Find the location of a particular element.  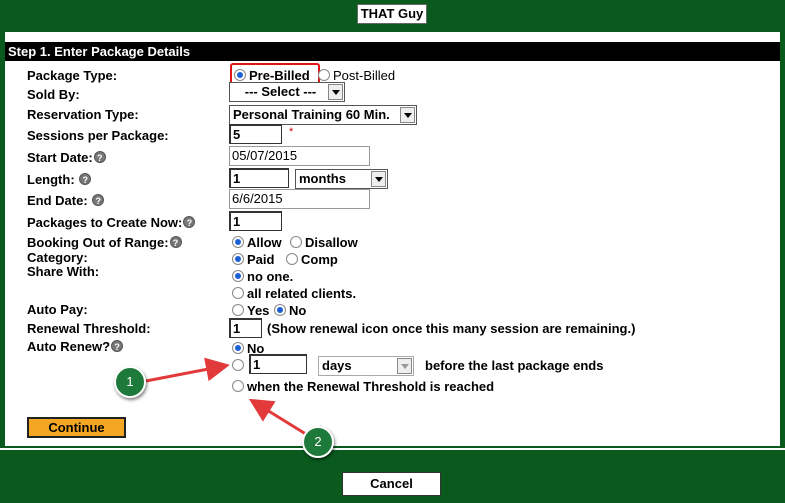

callout-2: 2 is located at coordinates (318, 442).